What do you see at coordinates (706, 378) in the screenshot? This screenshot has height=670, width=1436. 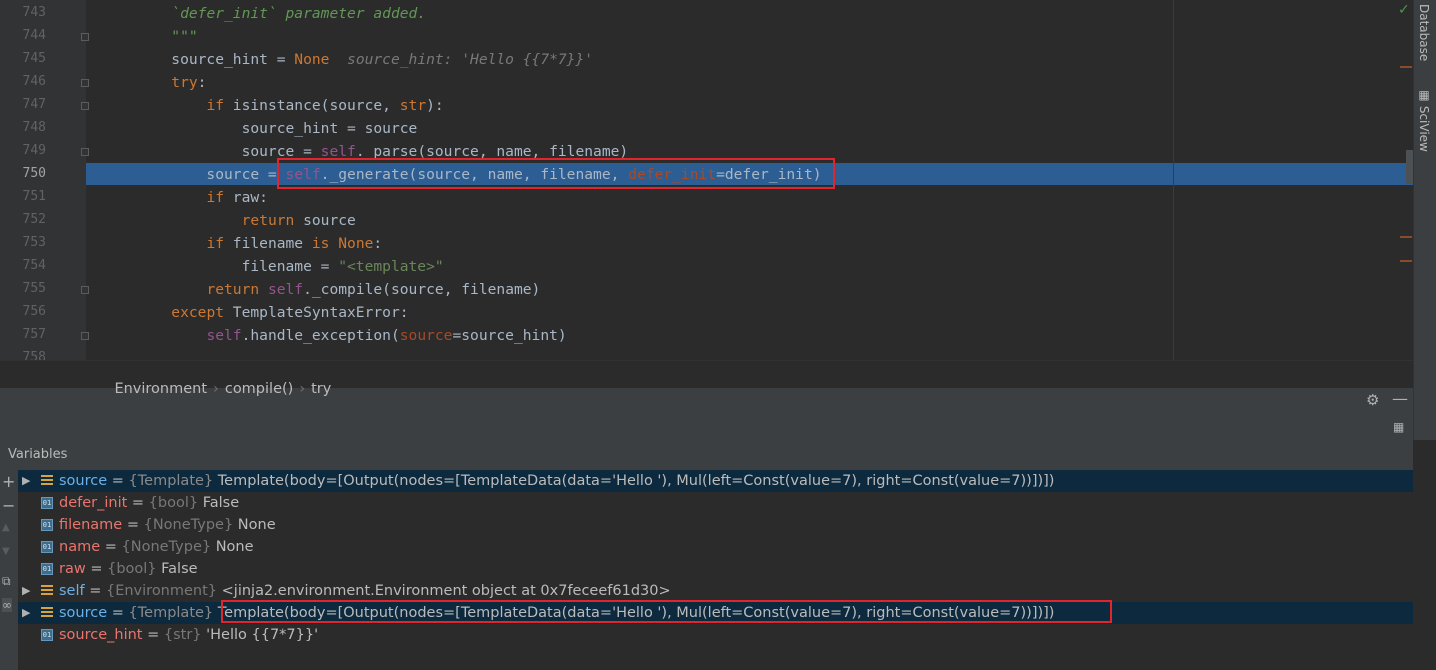 I see `breadcrumb: Environment › compile() › try` at bounding box center [706, 378].